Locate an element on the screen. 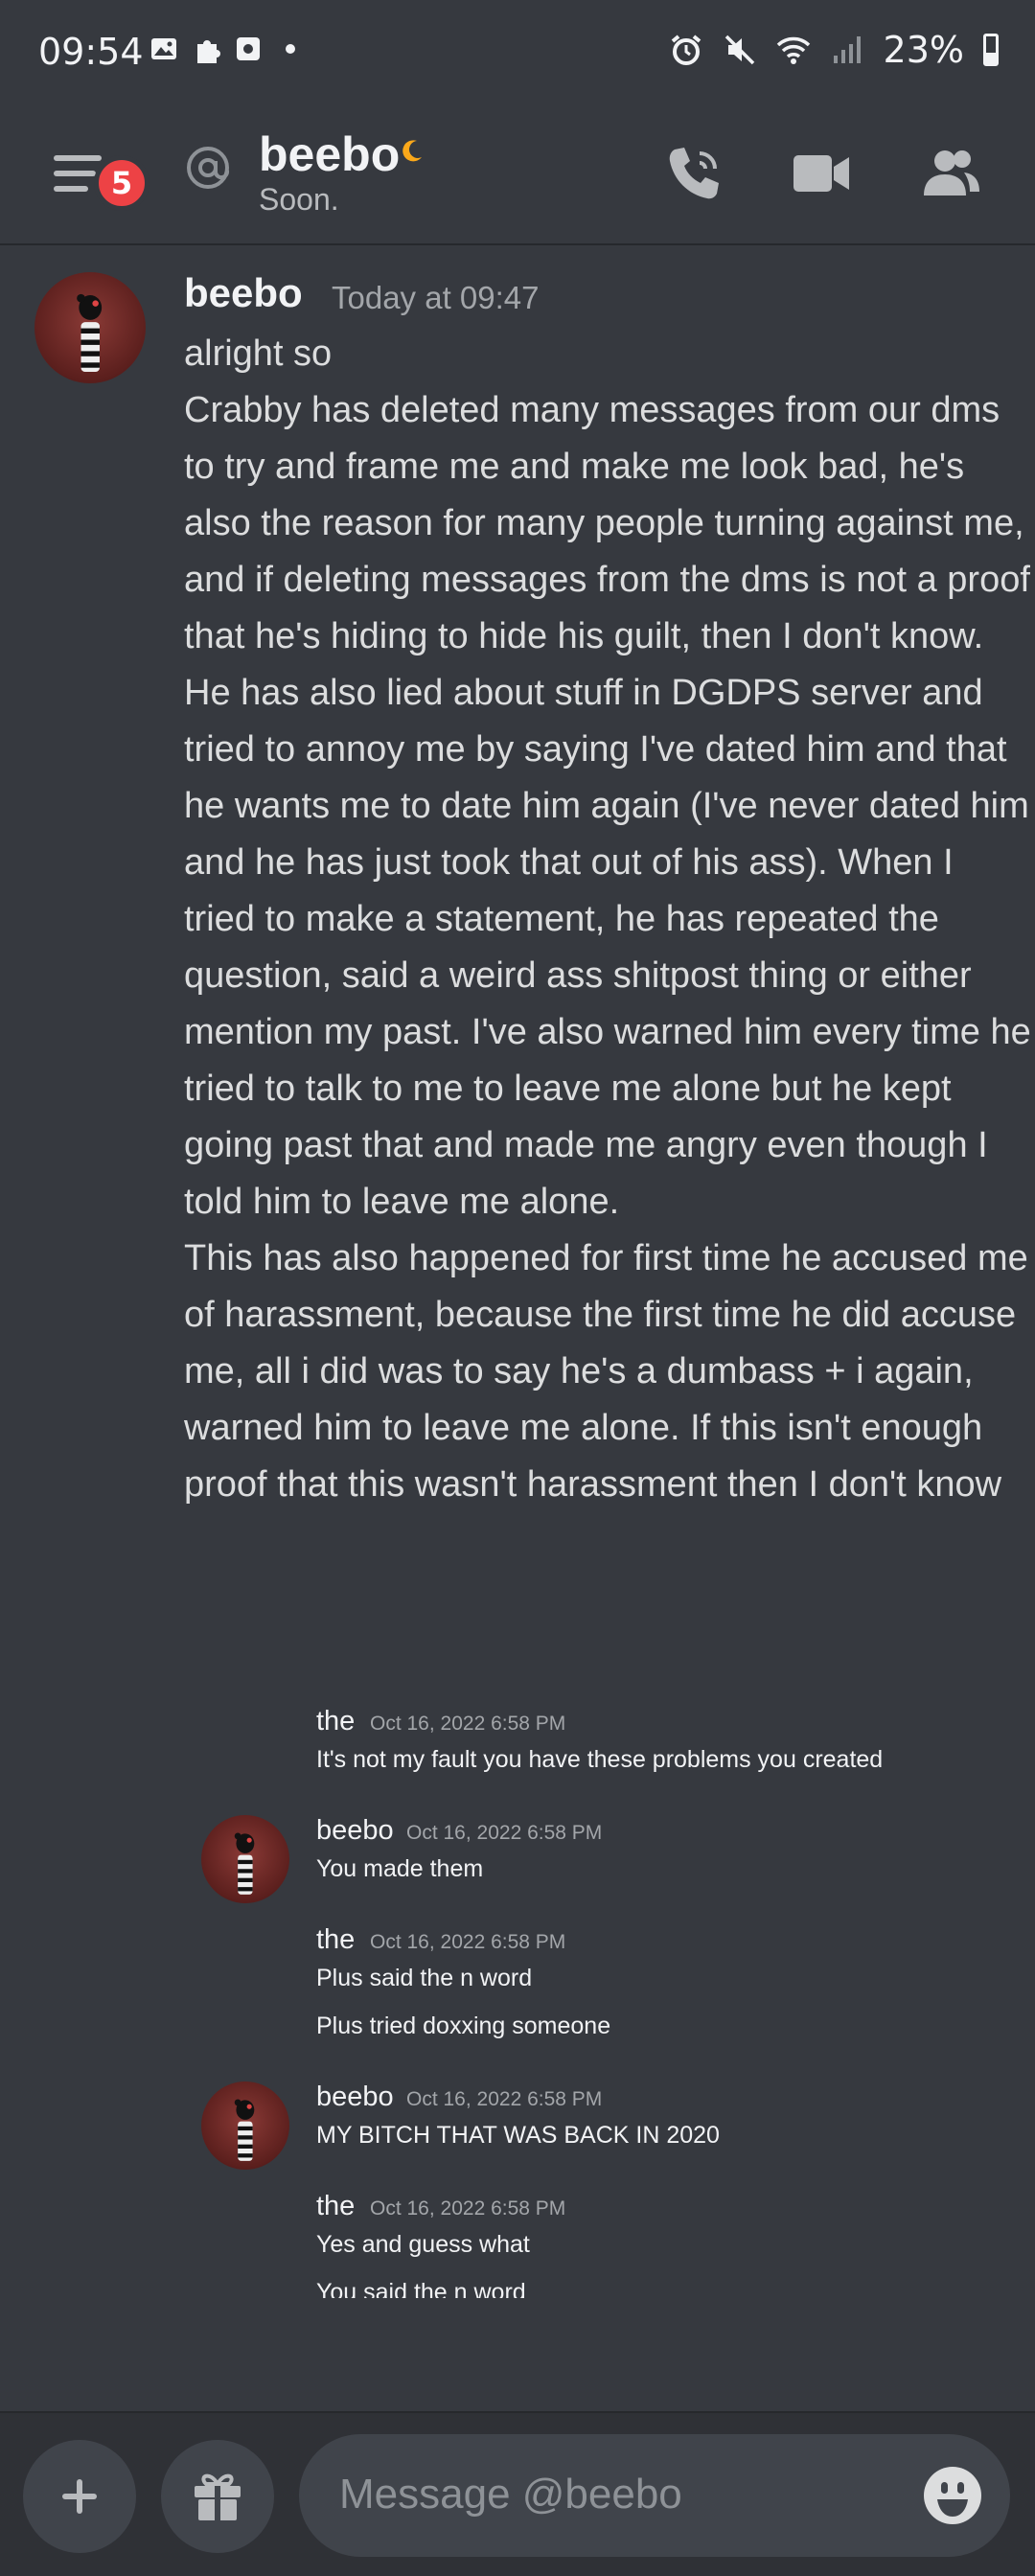  notification-icons is located at coordinates (222, 48).